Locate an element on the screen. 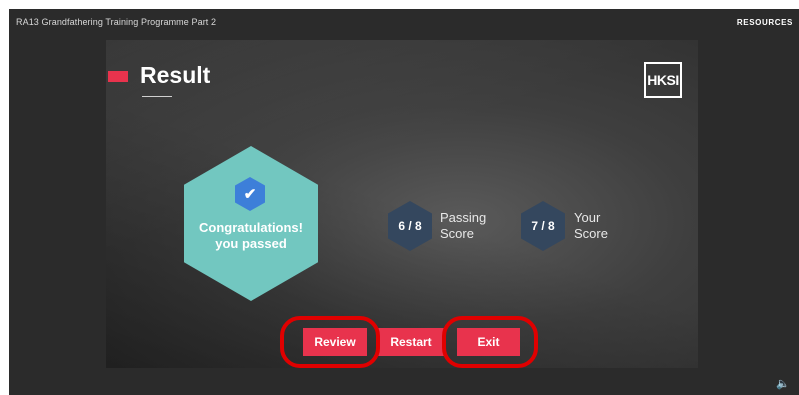  slide-title: Result is located at coordinates (175, 75).